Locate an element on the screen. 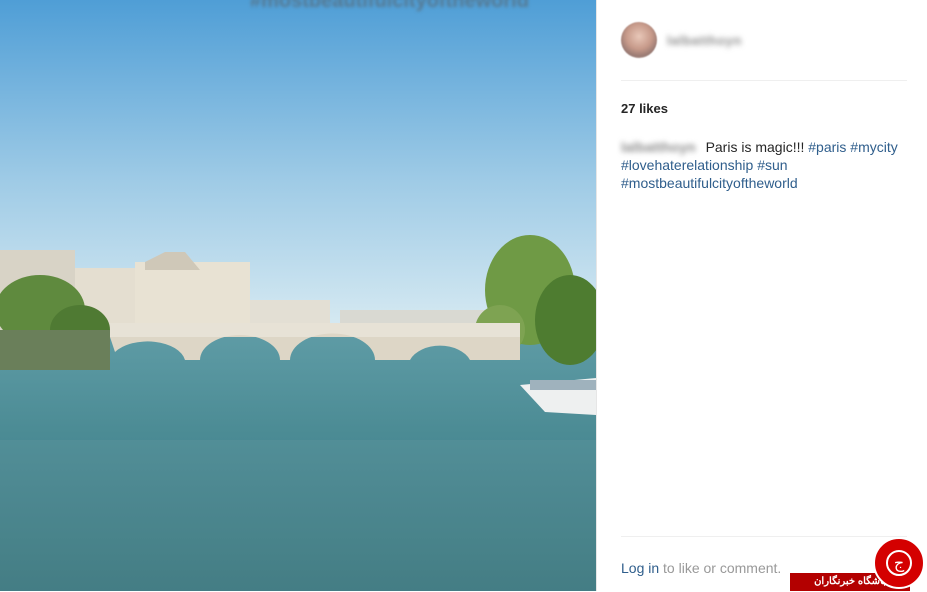 The height and width of the screenshot is (592, 927). login-link: Log in is located at coordinates (640, 568).